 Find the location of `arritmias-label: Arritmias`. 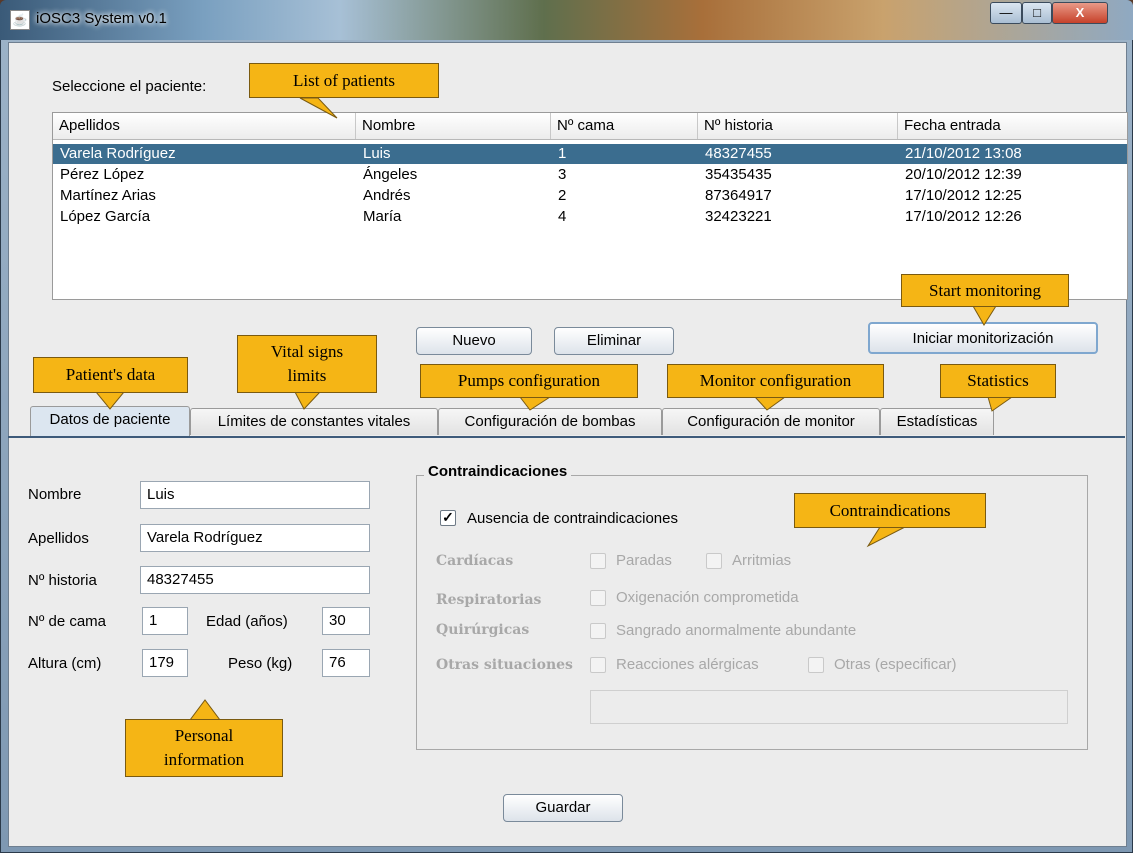

arritmias-label: Arritmias is located at coordinates (762, 560).